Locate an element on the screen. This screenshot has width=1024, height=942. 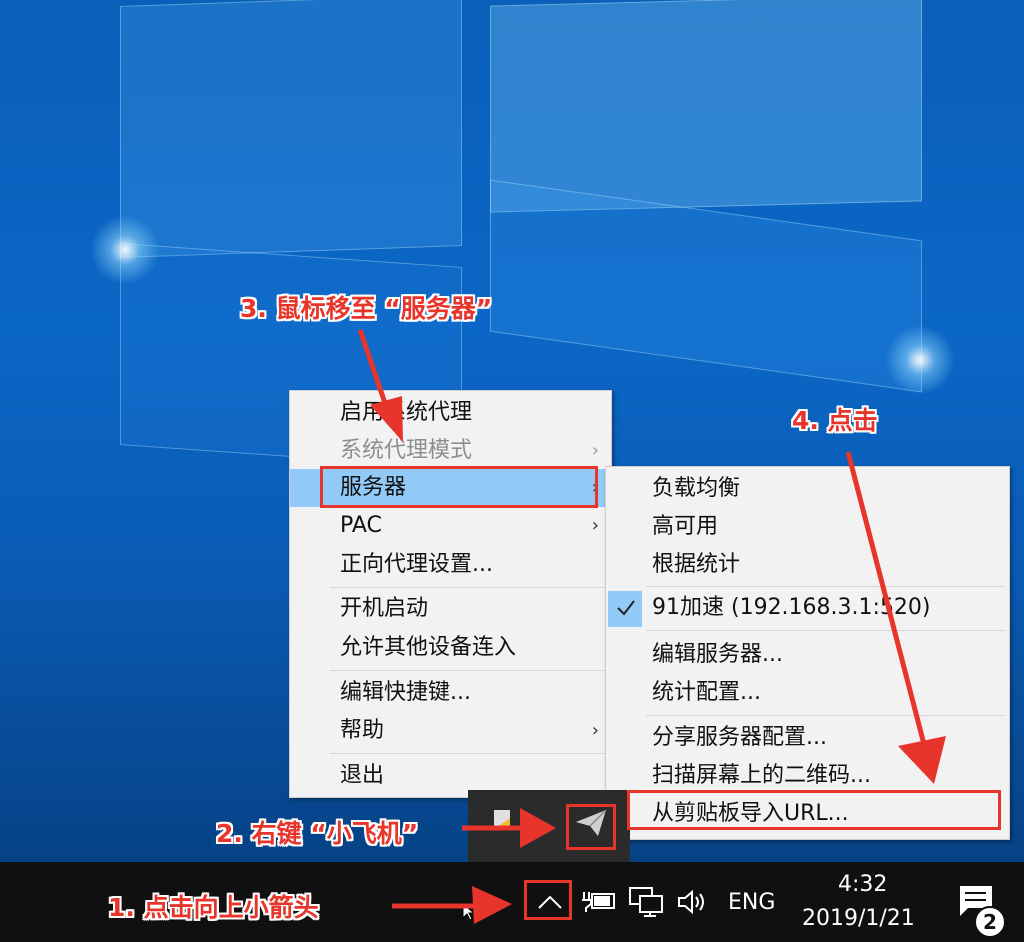
menu-item-label: 允许其他设备连入 is located at coordinates (428, 647).